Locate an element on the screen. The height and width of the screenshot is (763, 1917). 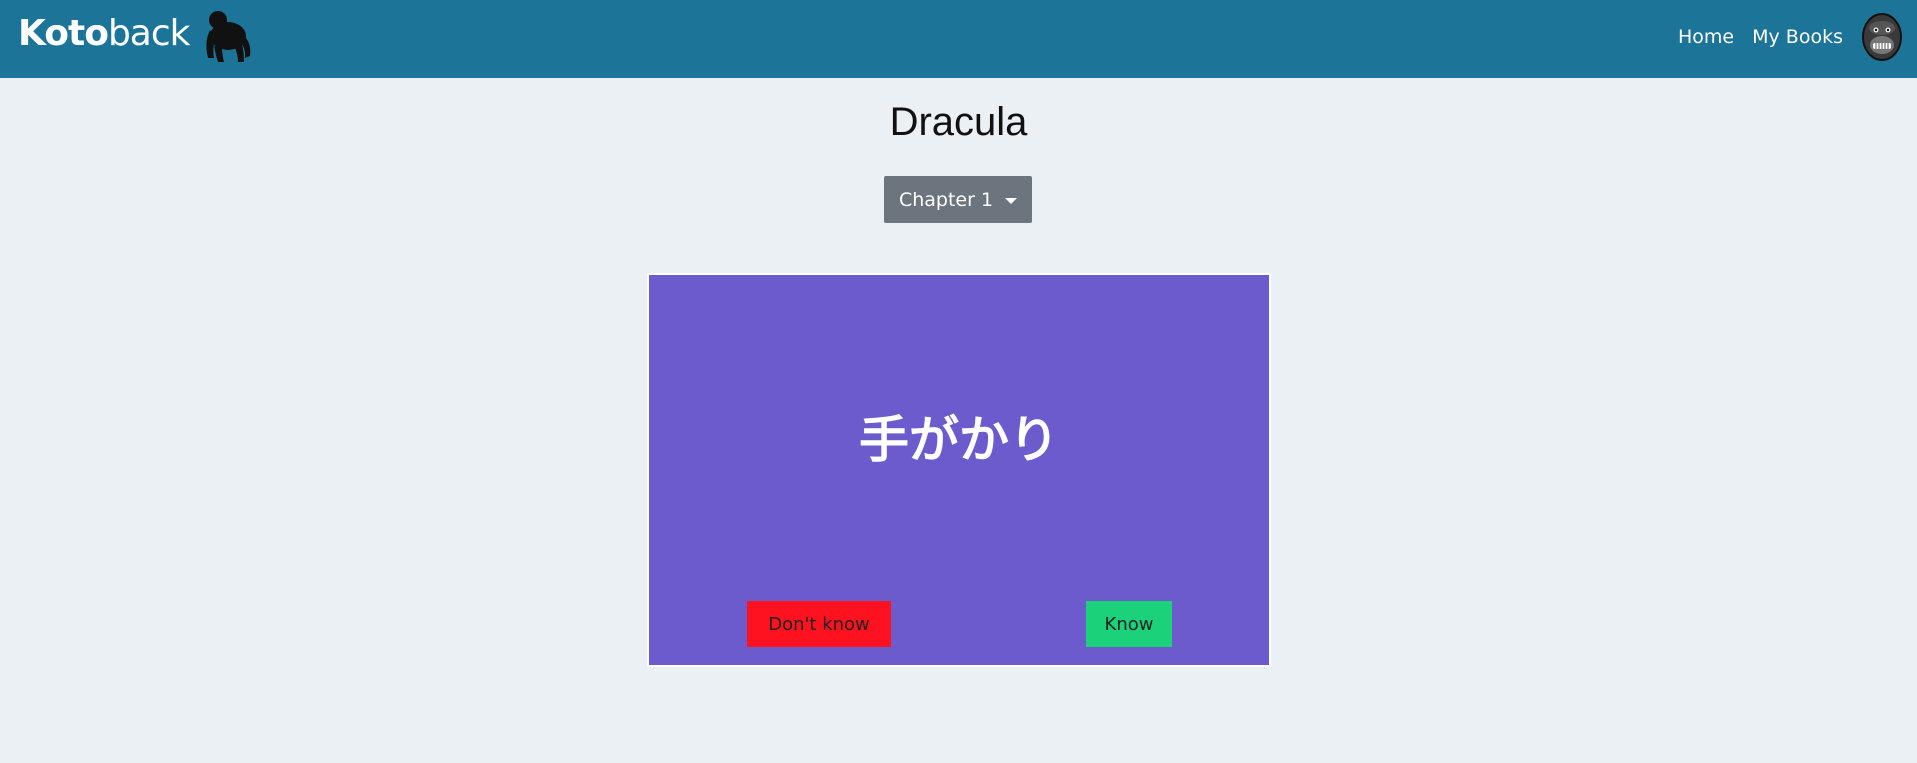
page-title: Dracula is located at coordinates (958, 122).